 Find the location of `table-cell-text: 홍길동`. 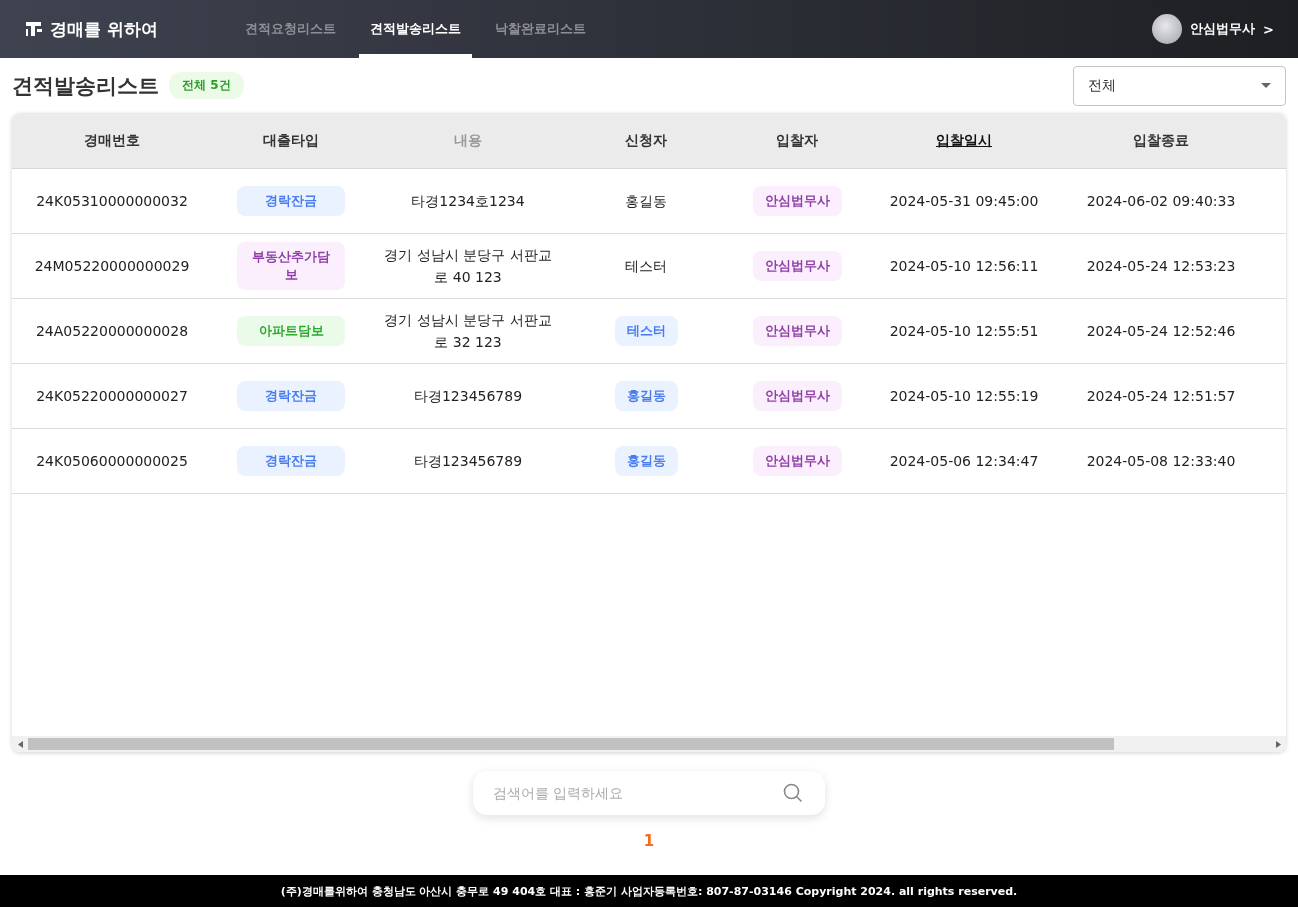

table-cell-text: 홍길동 is located at coordinates (646, 201).